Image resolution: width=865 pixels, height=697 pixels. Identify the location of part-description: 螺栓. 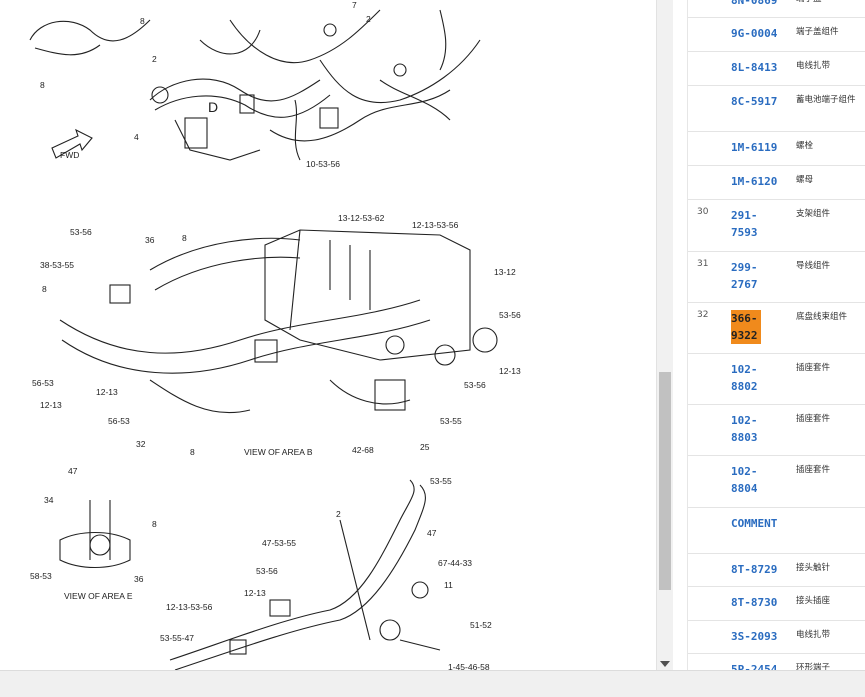
(805, 146).